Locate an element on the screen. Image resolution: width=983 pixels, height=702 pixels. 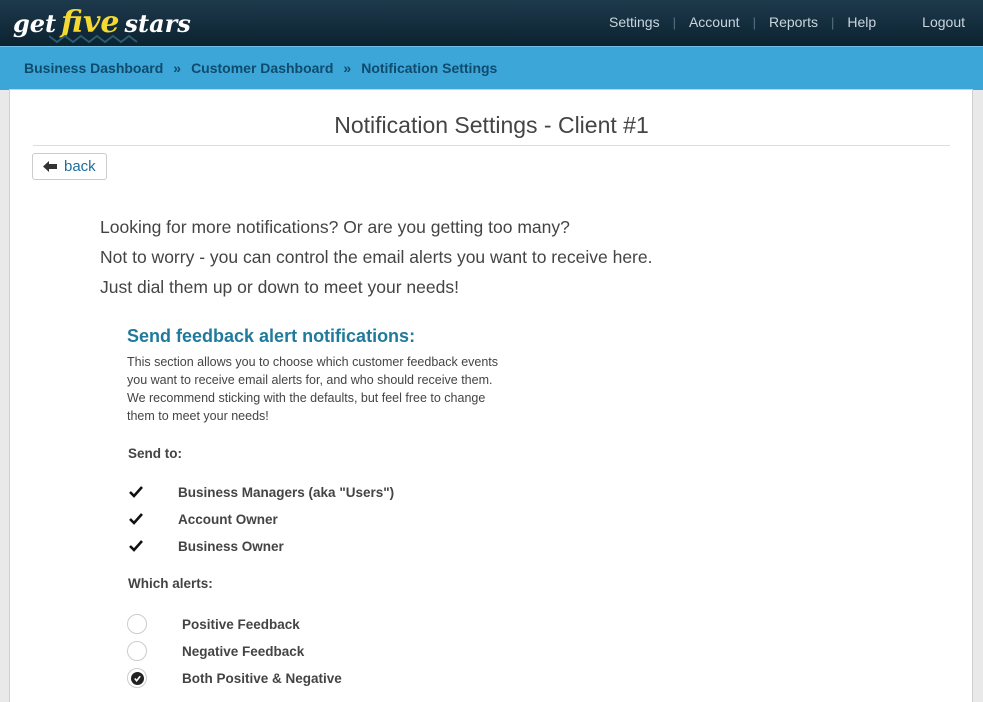
checkbox-business-owner is located at coordinates (136, 546).